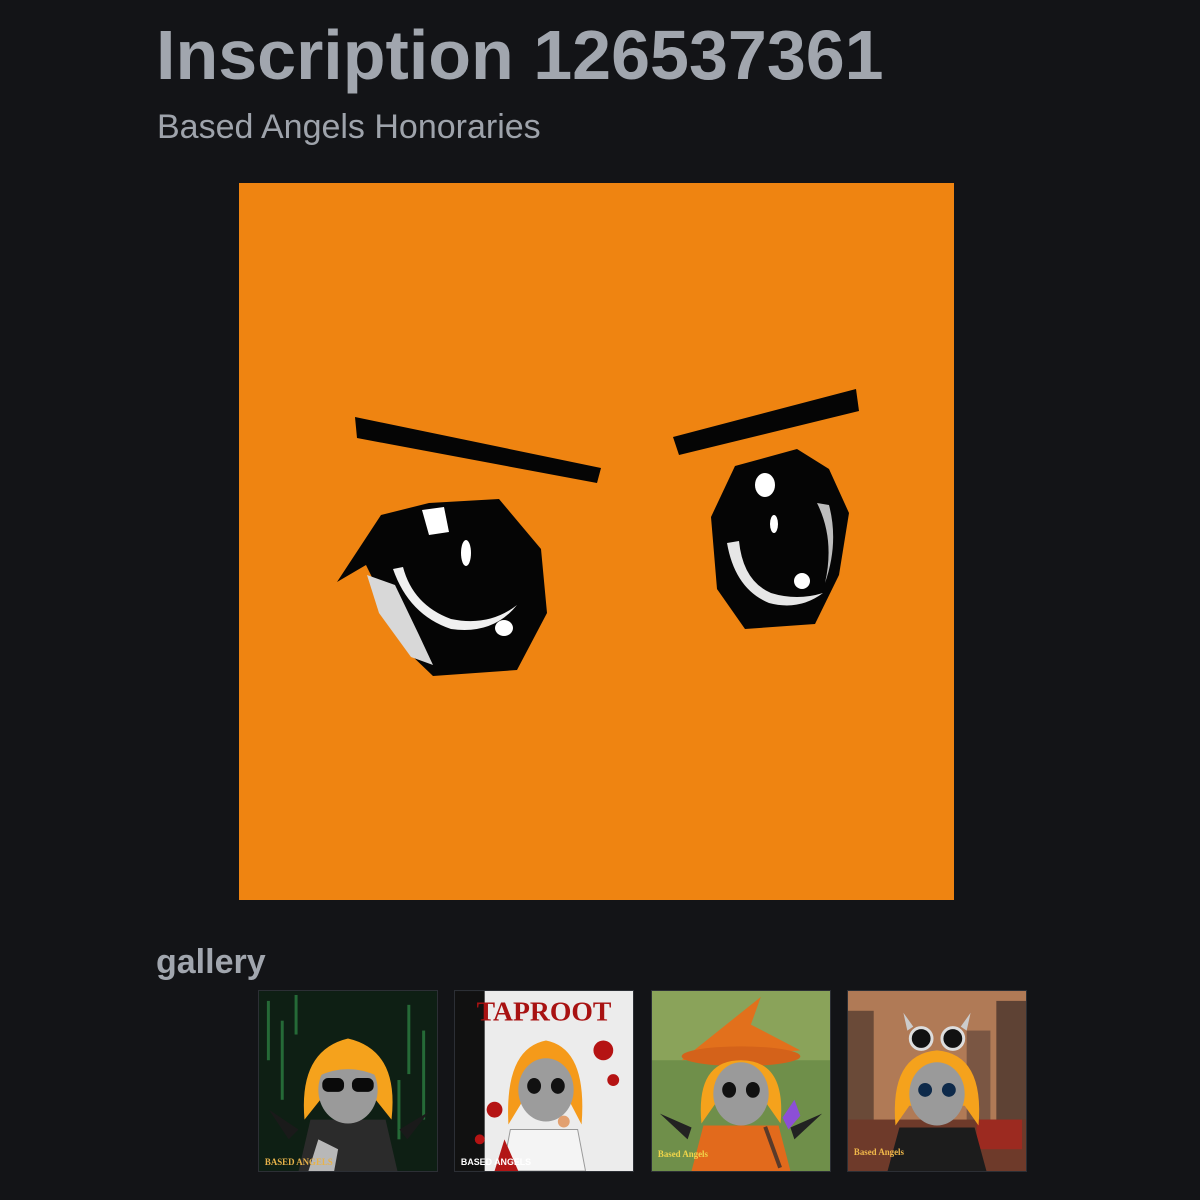 The image size is (1200, 1200). What do you see at coordinates (211, 962) in the screenshot?
I see `gallery-heading: gallery` at bounding box center [211, 962].